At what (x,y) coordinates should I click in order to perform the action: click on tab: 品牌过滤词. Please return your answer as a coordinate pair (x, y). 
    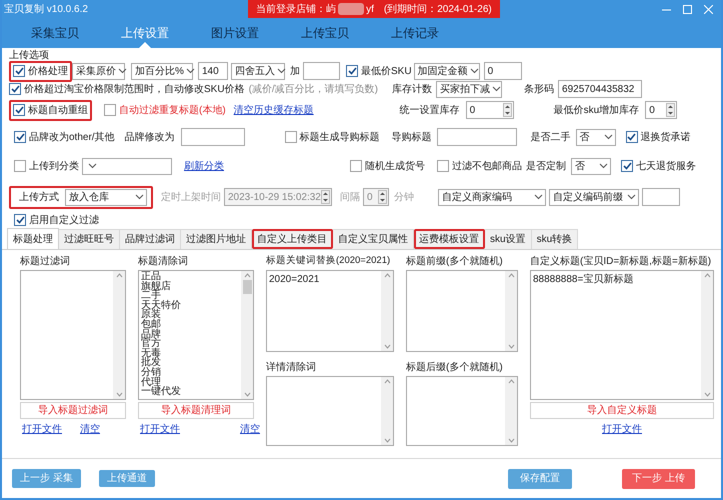
    Looking at the image, I should click on (150, 239).